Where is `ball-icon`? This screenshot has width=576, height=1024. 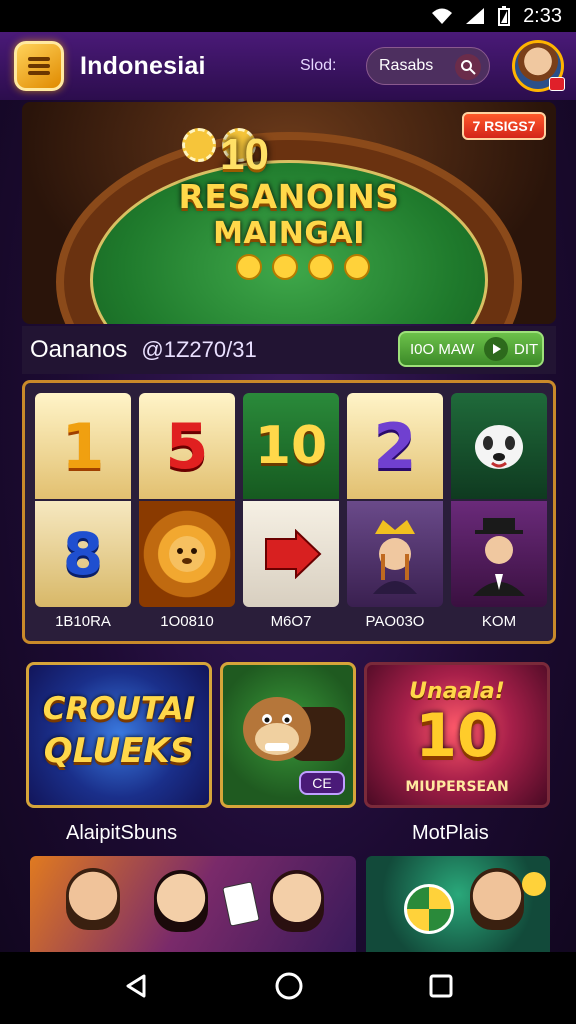 ball-icon is located at coordinates (429, 909).